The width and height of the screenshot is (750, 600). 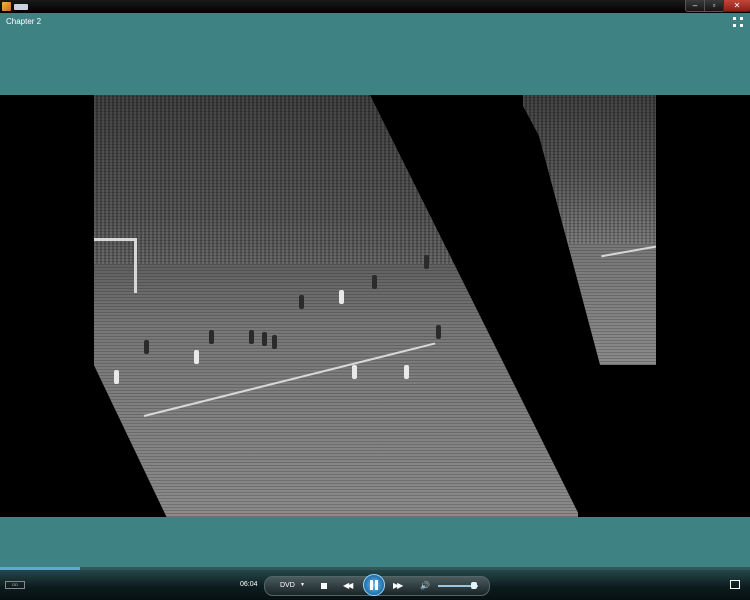 I want to click on penalty-arc, so click(x=289, y=379).